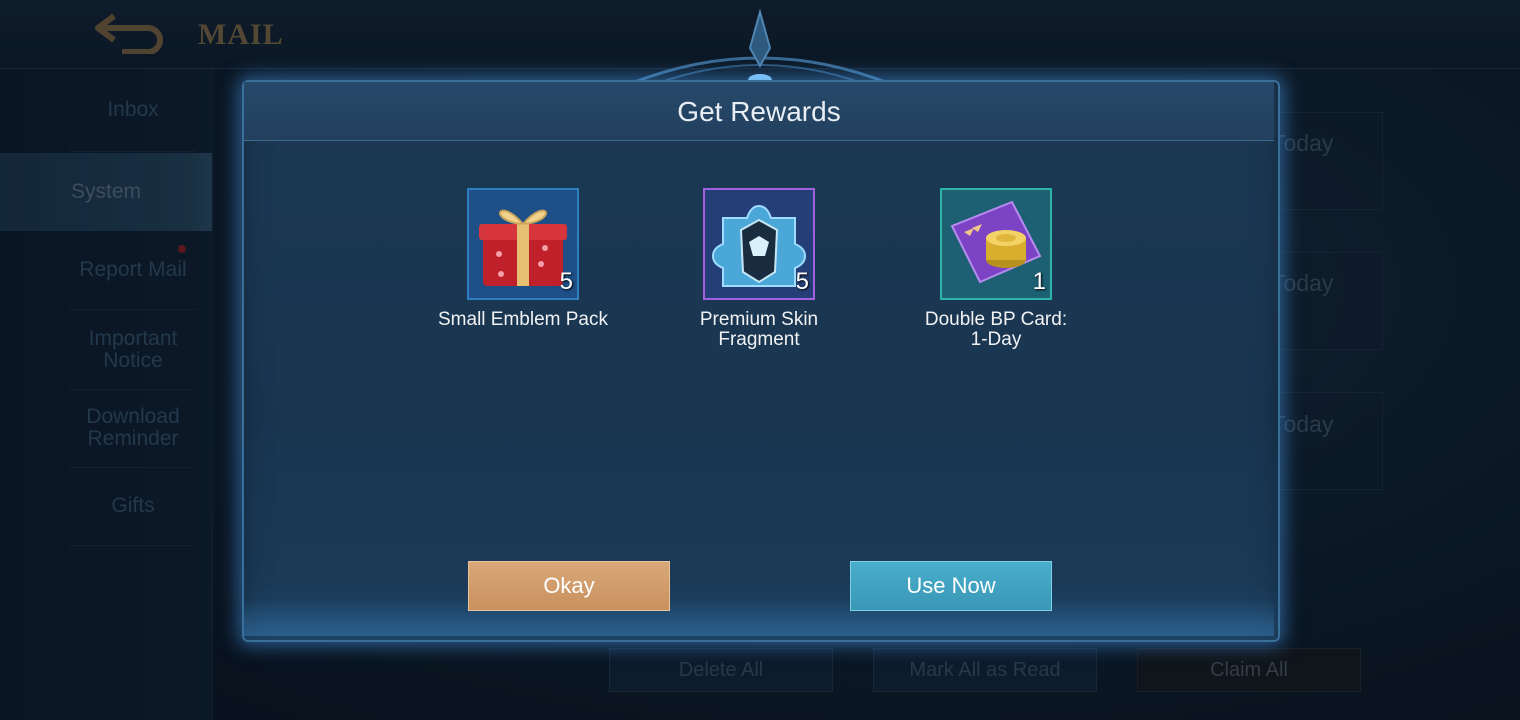 The image size is (1520, 720). I want to click on reward-name: Small Emblem Pack, so click(523, 319).